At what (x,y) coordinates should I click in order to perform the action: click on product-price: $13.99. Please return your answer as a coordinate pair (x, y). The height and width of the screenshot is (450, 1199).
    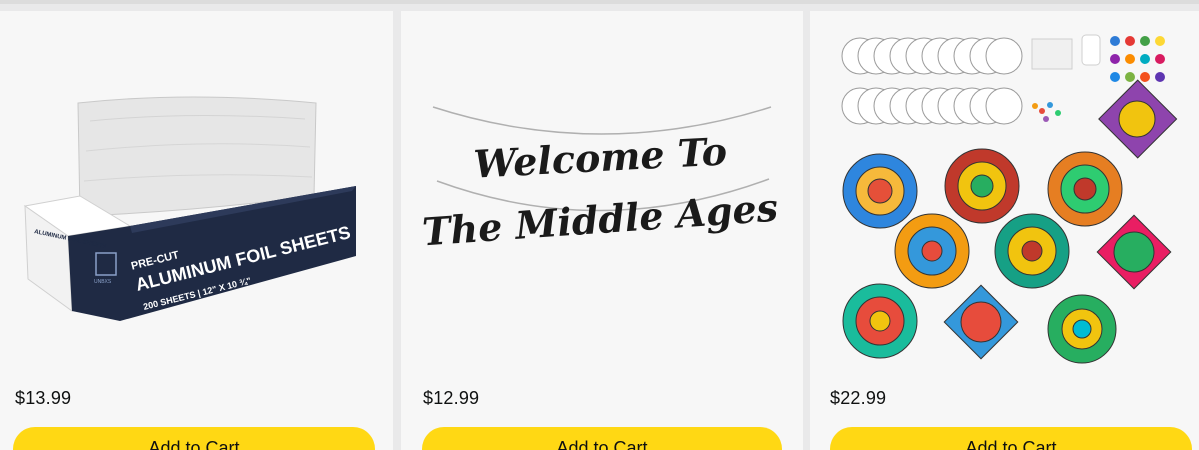
    Looking at the image, I should click on (43, 398).